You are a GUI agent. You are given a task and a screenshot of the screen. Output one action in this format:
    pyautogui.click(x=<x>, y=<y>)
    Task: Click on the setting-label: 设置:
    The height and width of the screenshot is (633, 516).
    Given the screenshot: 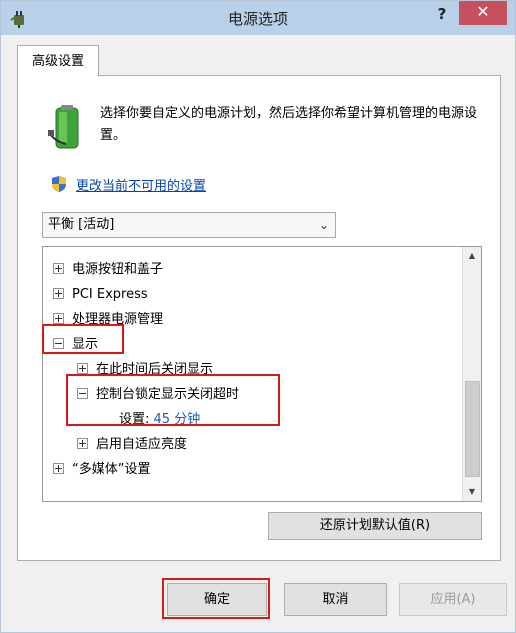 What is the action you would take?
    pyautogui.click(x=134, y=419)
    